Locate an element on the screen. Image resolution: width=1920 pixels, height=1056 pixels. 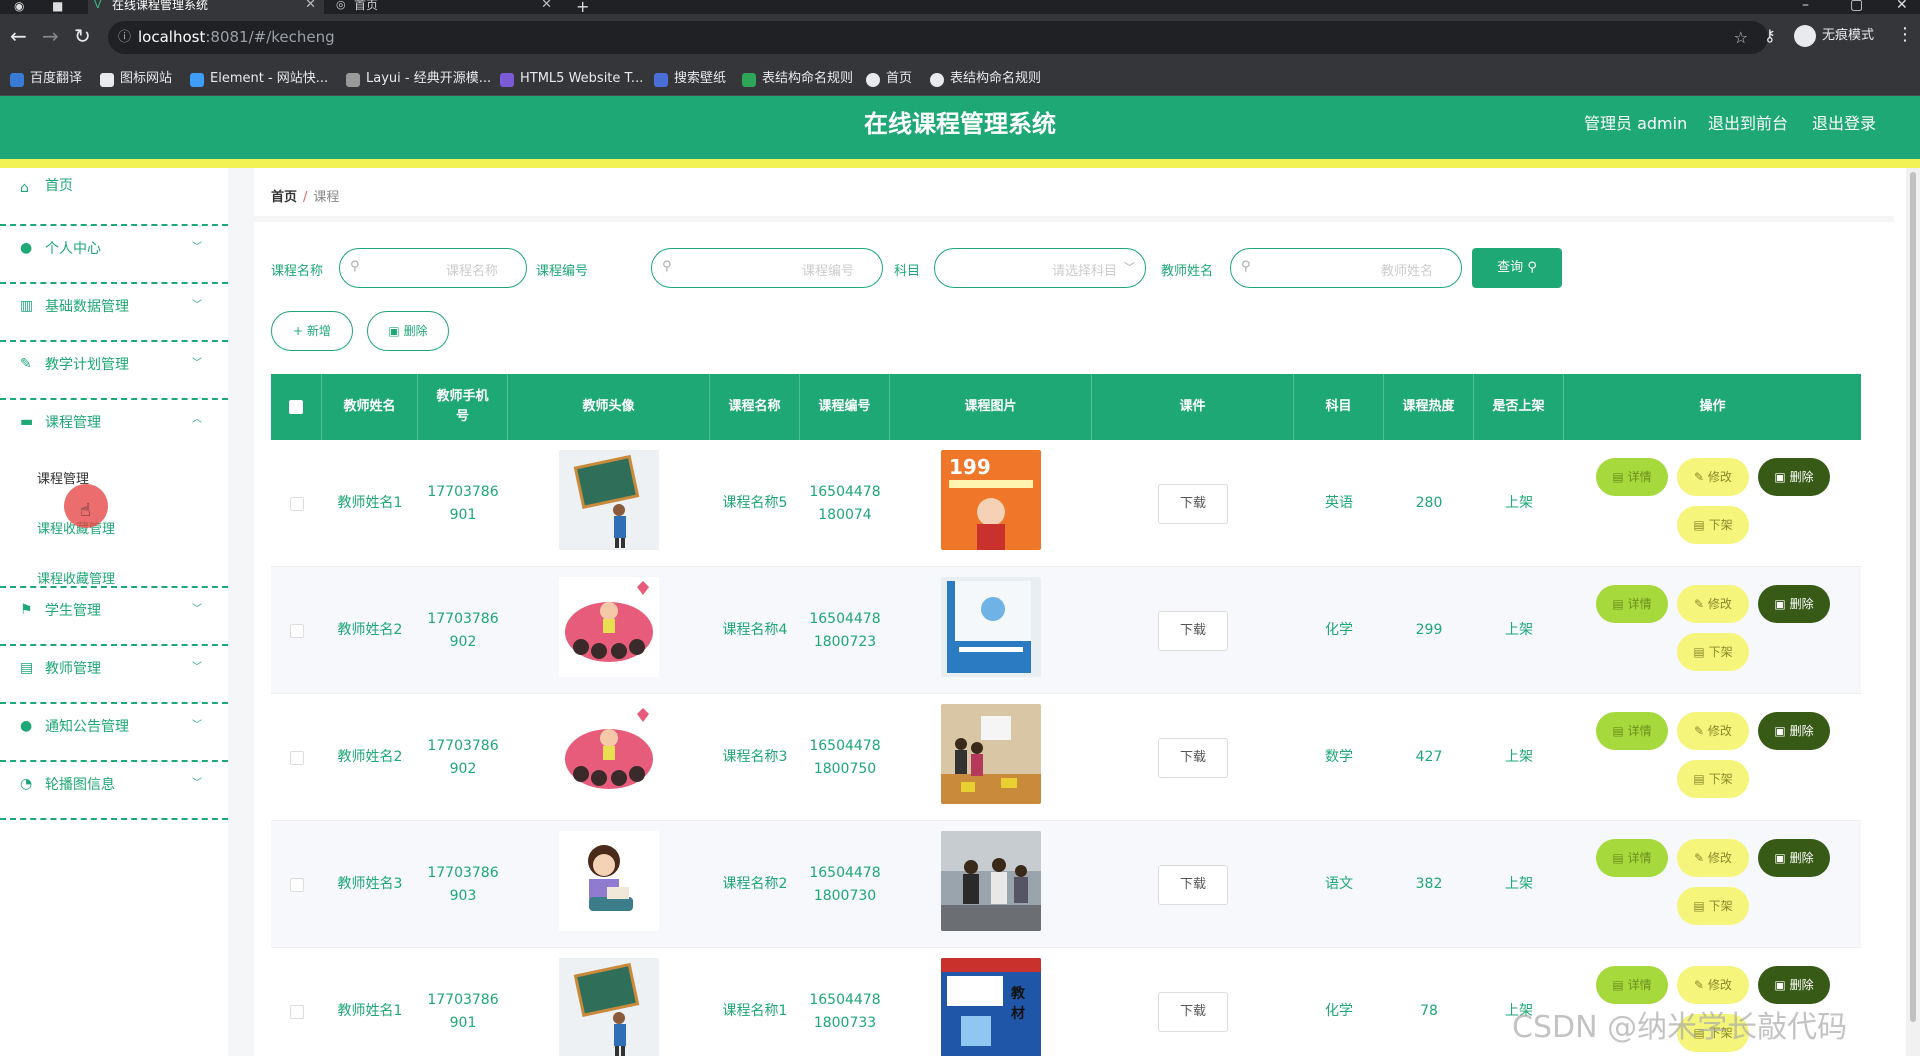
scrollbar is located at coordinates (1913, 612).